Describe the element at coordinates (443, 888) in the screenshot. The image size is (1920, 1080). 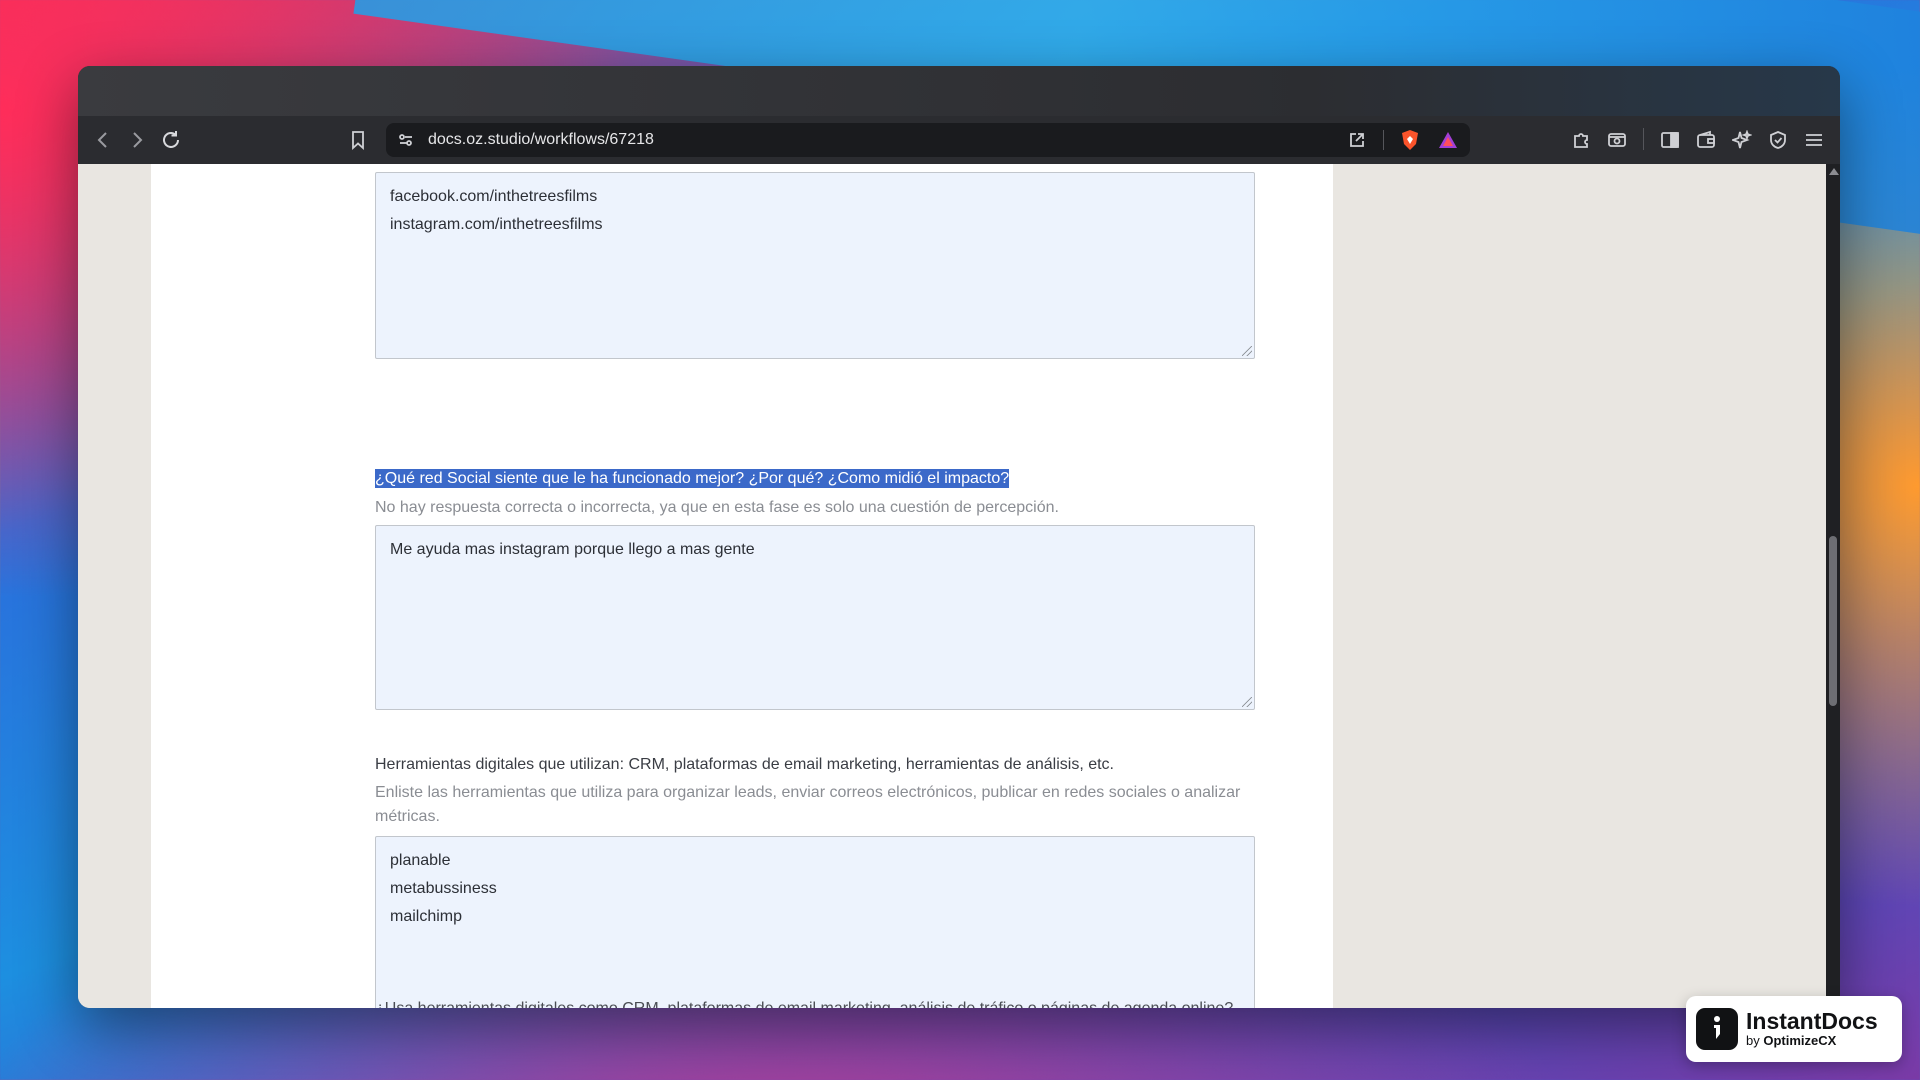
I see `field-line: metabussiness` at that location.